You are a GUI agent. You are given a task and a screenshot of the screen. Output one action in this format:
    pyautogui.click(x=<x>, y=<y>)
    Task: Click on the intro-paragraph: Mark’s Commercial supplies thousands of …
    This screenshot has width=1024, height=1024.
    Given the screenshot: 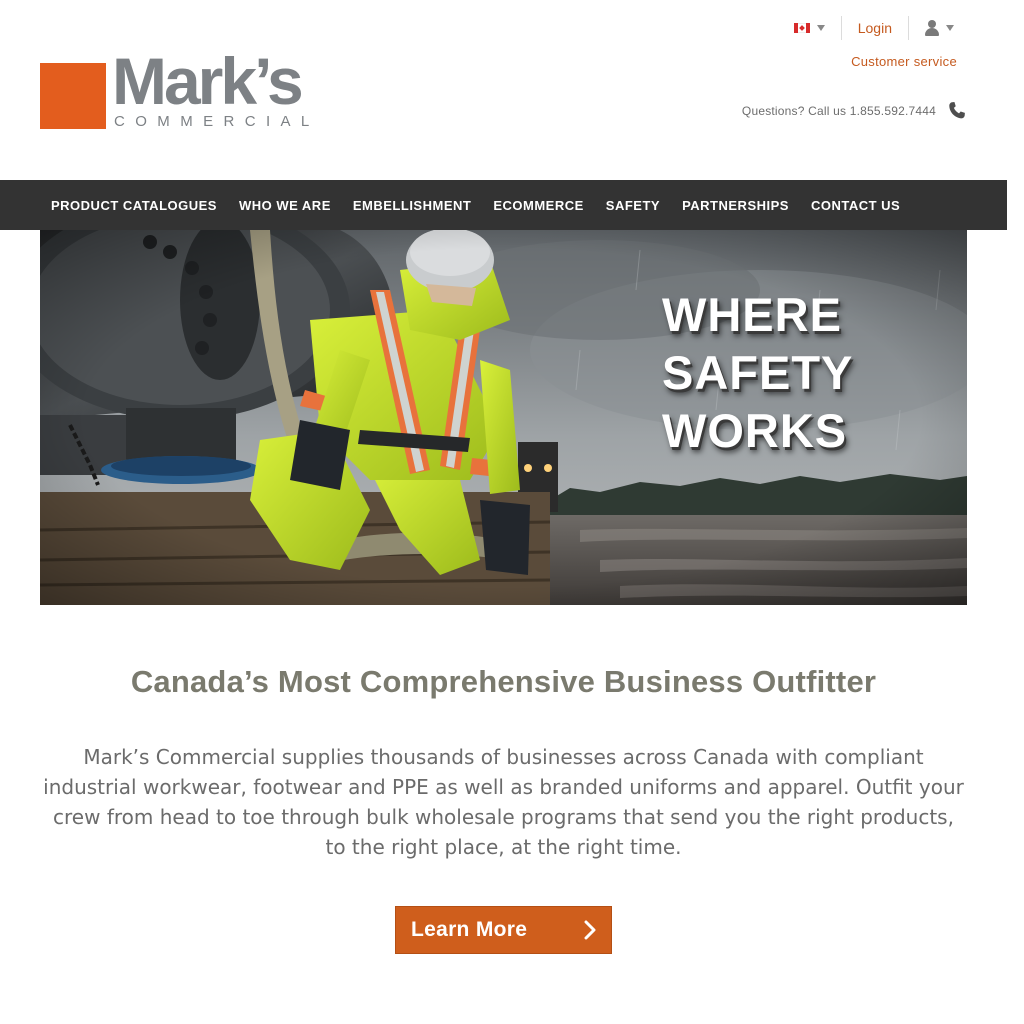 What is the action you would take?
    pyautogui.click(x=503, y=802)
    